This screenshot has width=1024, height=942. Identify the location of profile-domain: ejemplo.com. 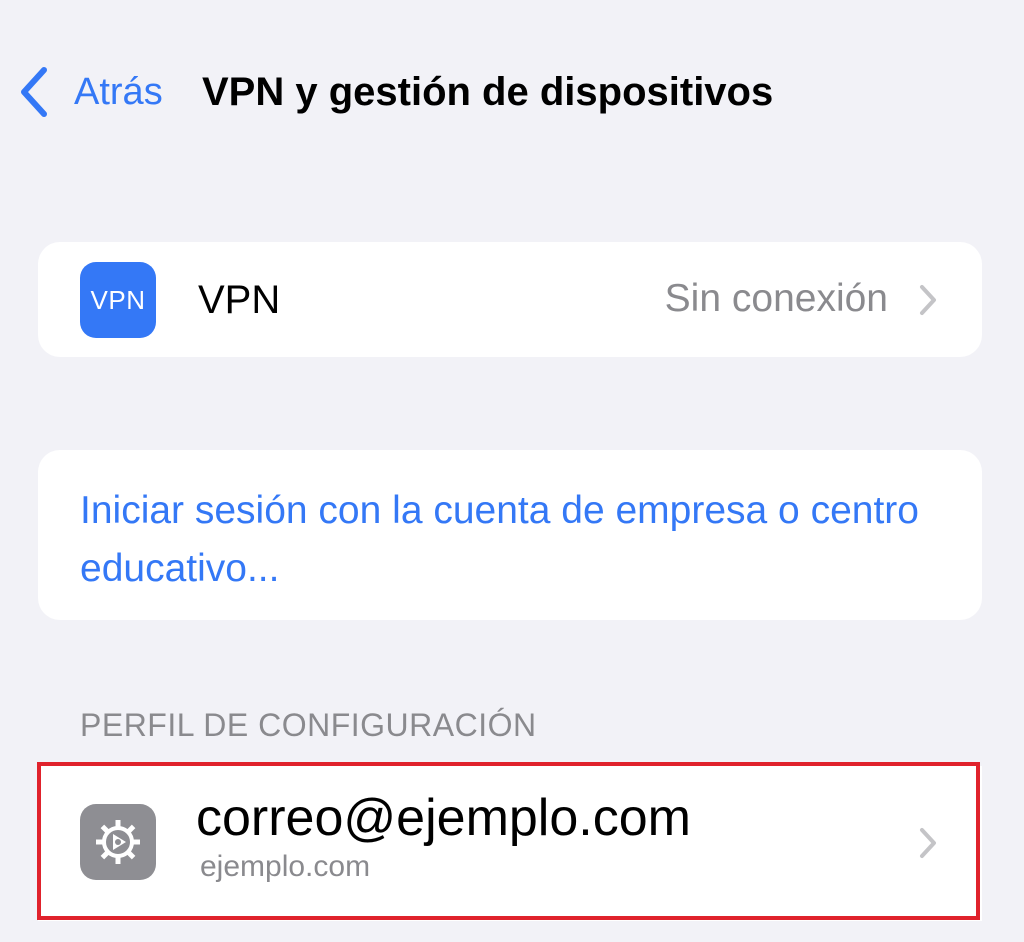
(285, 866).